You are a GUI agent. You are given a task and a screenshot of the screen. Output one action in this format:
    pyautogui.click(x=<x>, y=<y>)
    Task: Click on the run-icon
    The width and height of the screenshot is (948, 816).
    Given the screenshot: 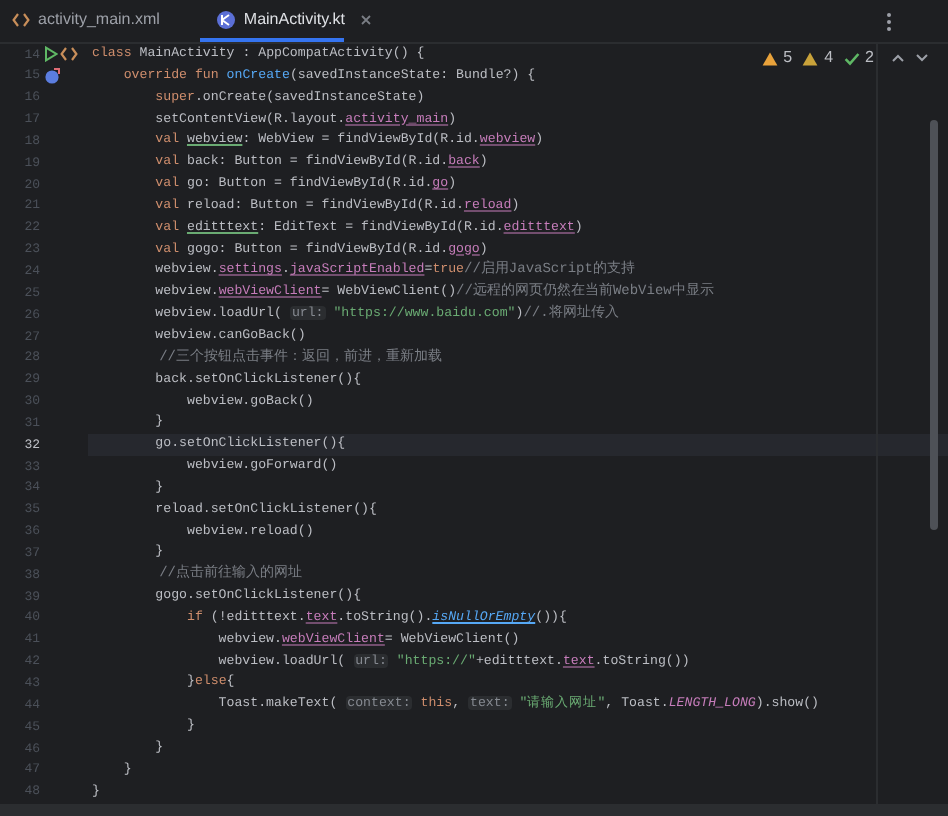 What is the action you would take?
    pyautogui.click(x=51, y=54)
    